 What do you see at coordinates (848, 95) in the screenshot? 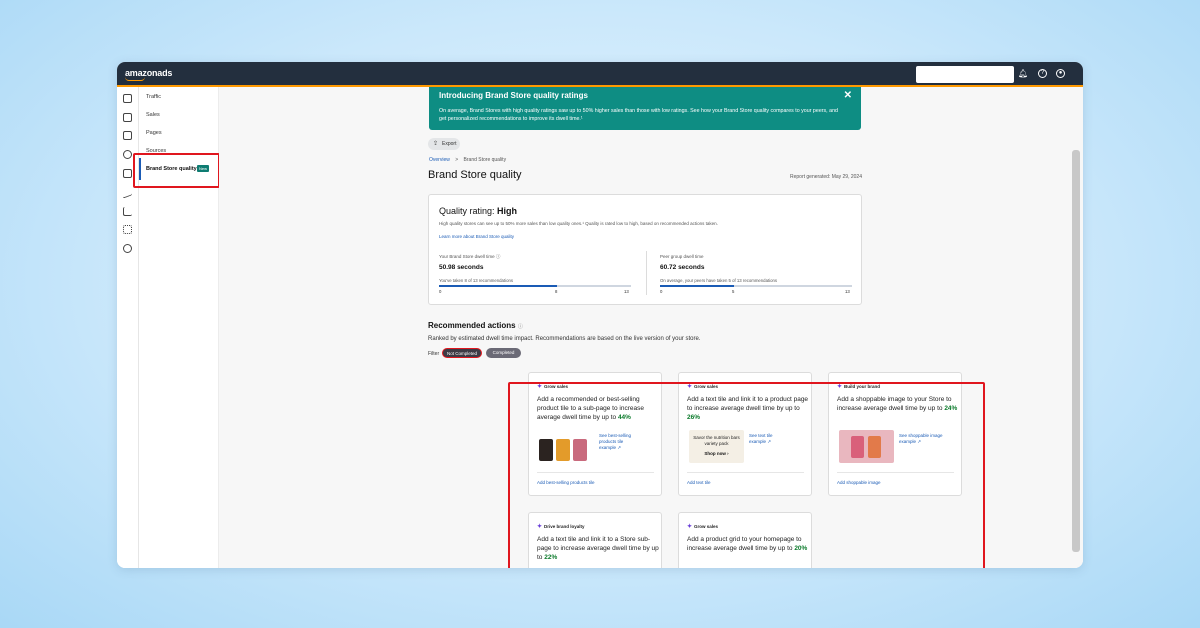
I see `close-icon: ✕` at bounding box center [848, 95].